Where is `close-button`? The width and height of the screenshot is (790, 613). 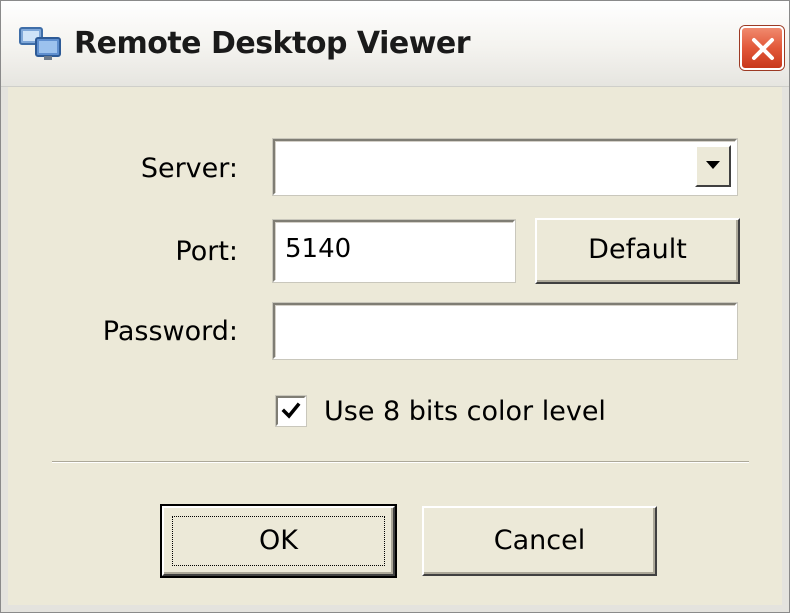
close-button is located at coordinates (762, 48).